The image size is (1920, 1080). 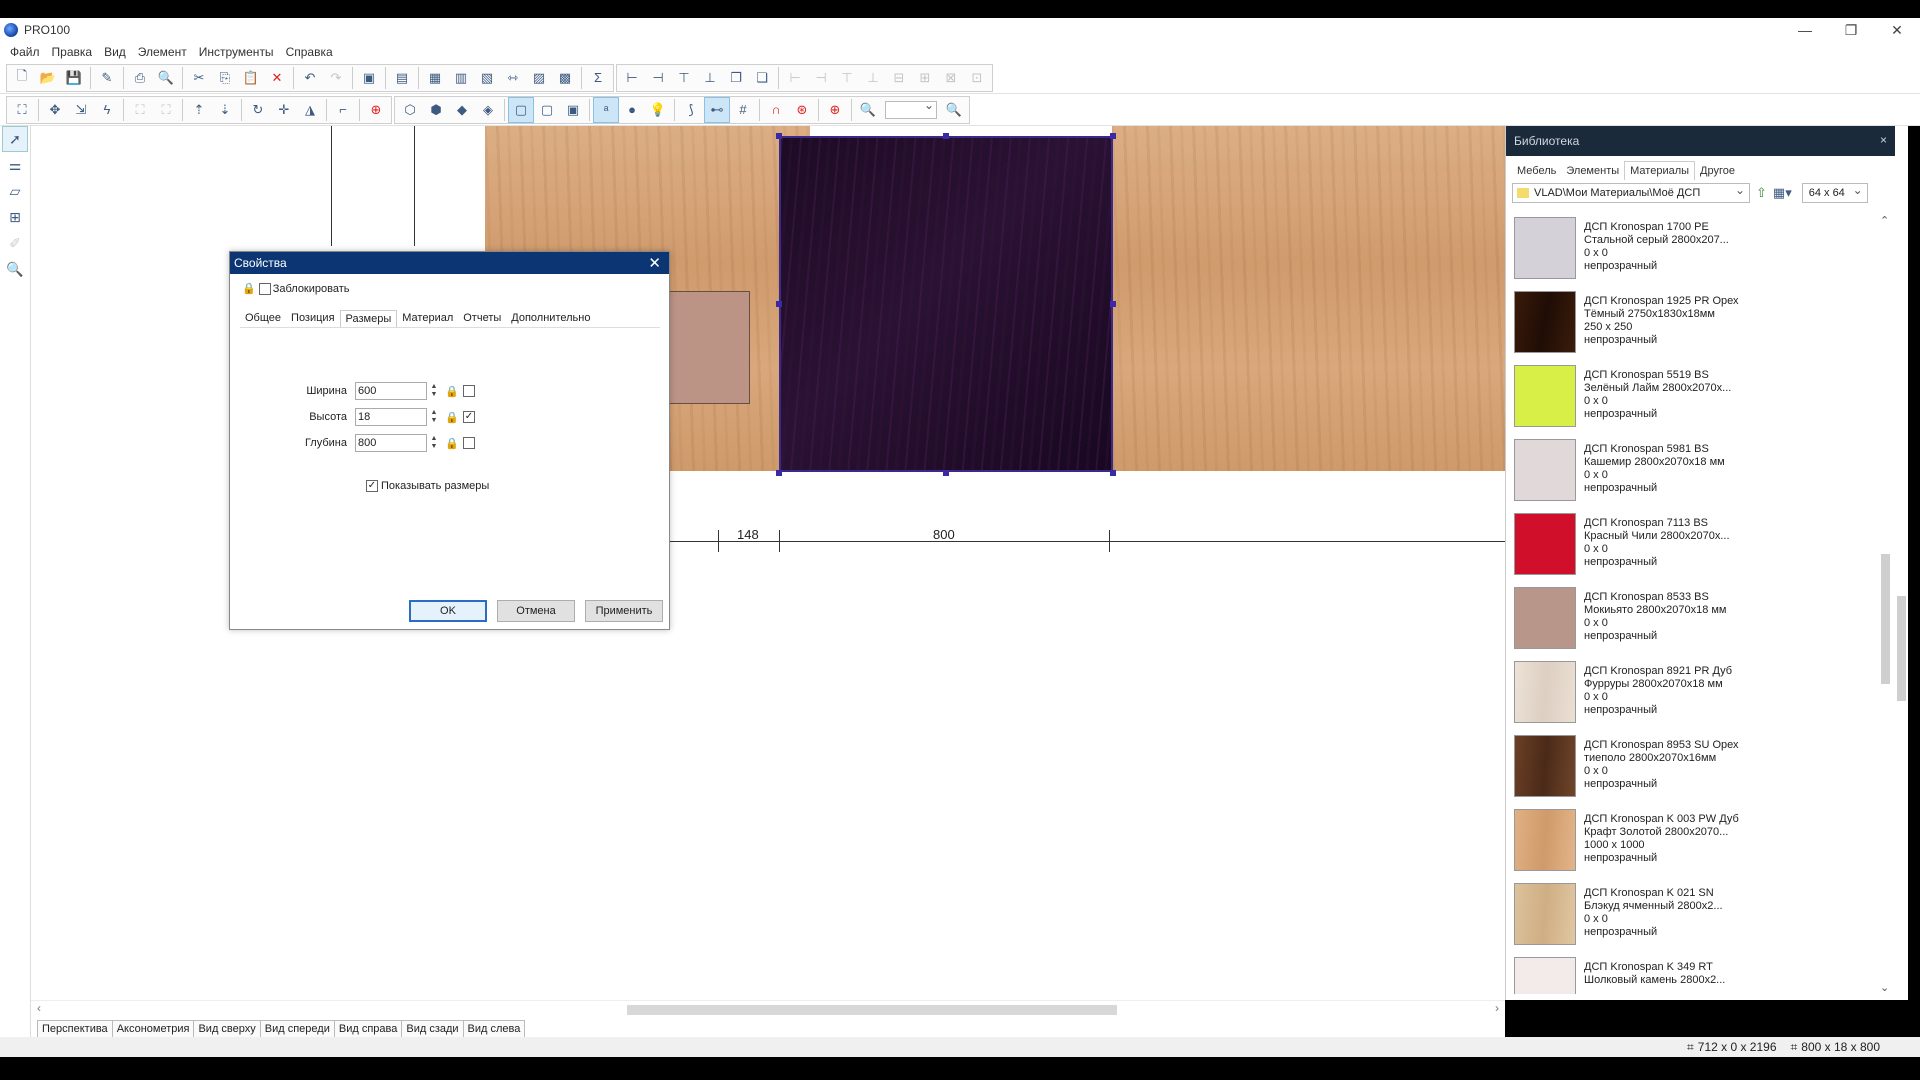 What do you see at coordinates (873, 78) in the screenshot?
I see `distribute-4-icon: ⊥` at bounding box center [873, 78].